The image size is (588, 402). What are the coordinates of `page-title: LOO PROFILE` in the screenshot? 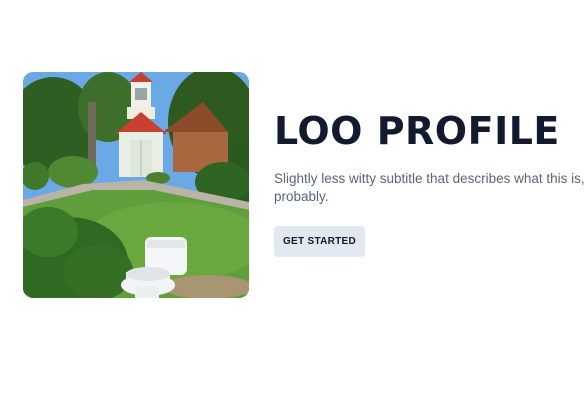 It's located at (417, 131).